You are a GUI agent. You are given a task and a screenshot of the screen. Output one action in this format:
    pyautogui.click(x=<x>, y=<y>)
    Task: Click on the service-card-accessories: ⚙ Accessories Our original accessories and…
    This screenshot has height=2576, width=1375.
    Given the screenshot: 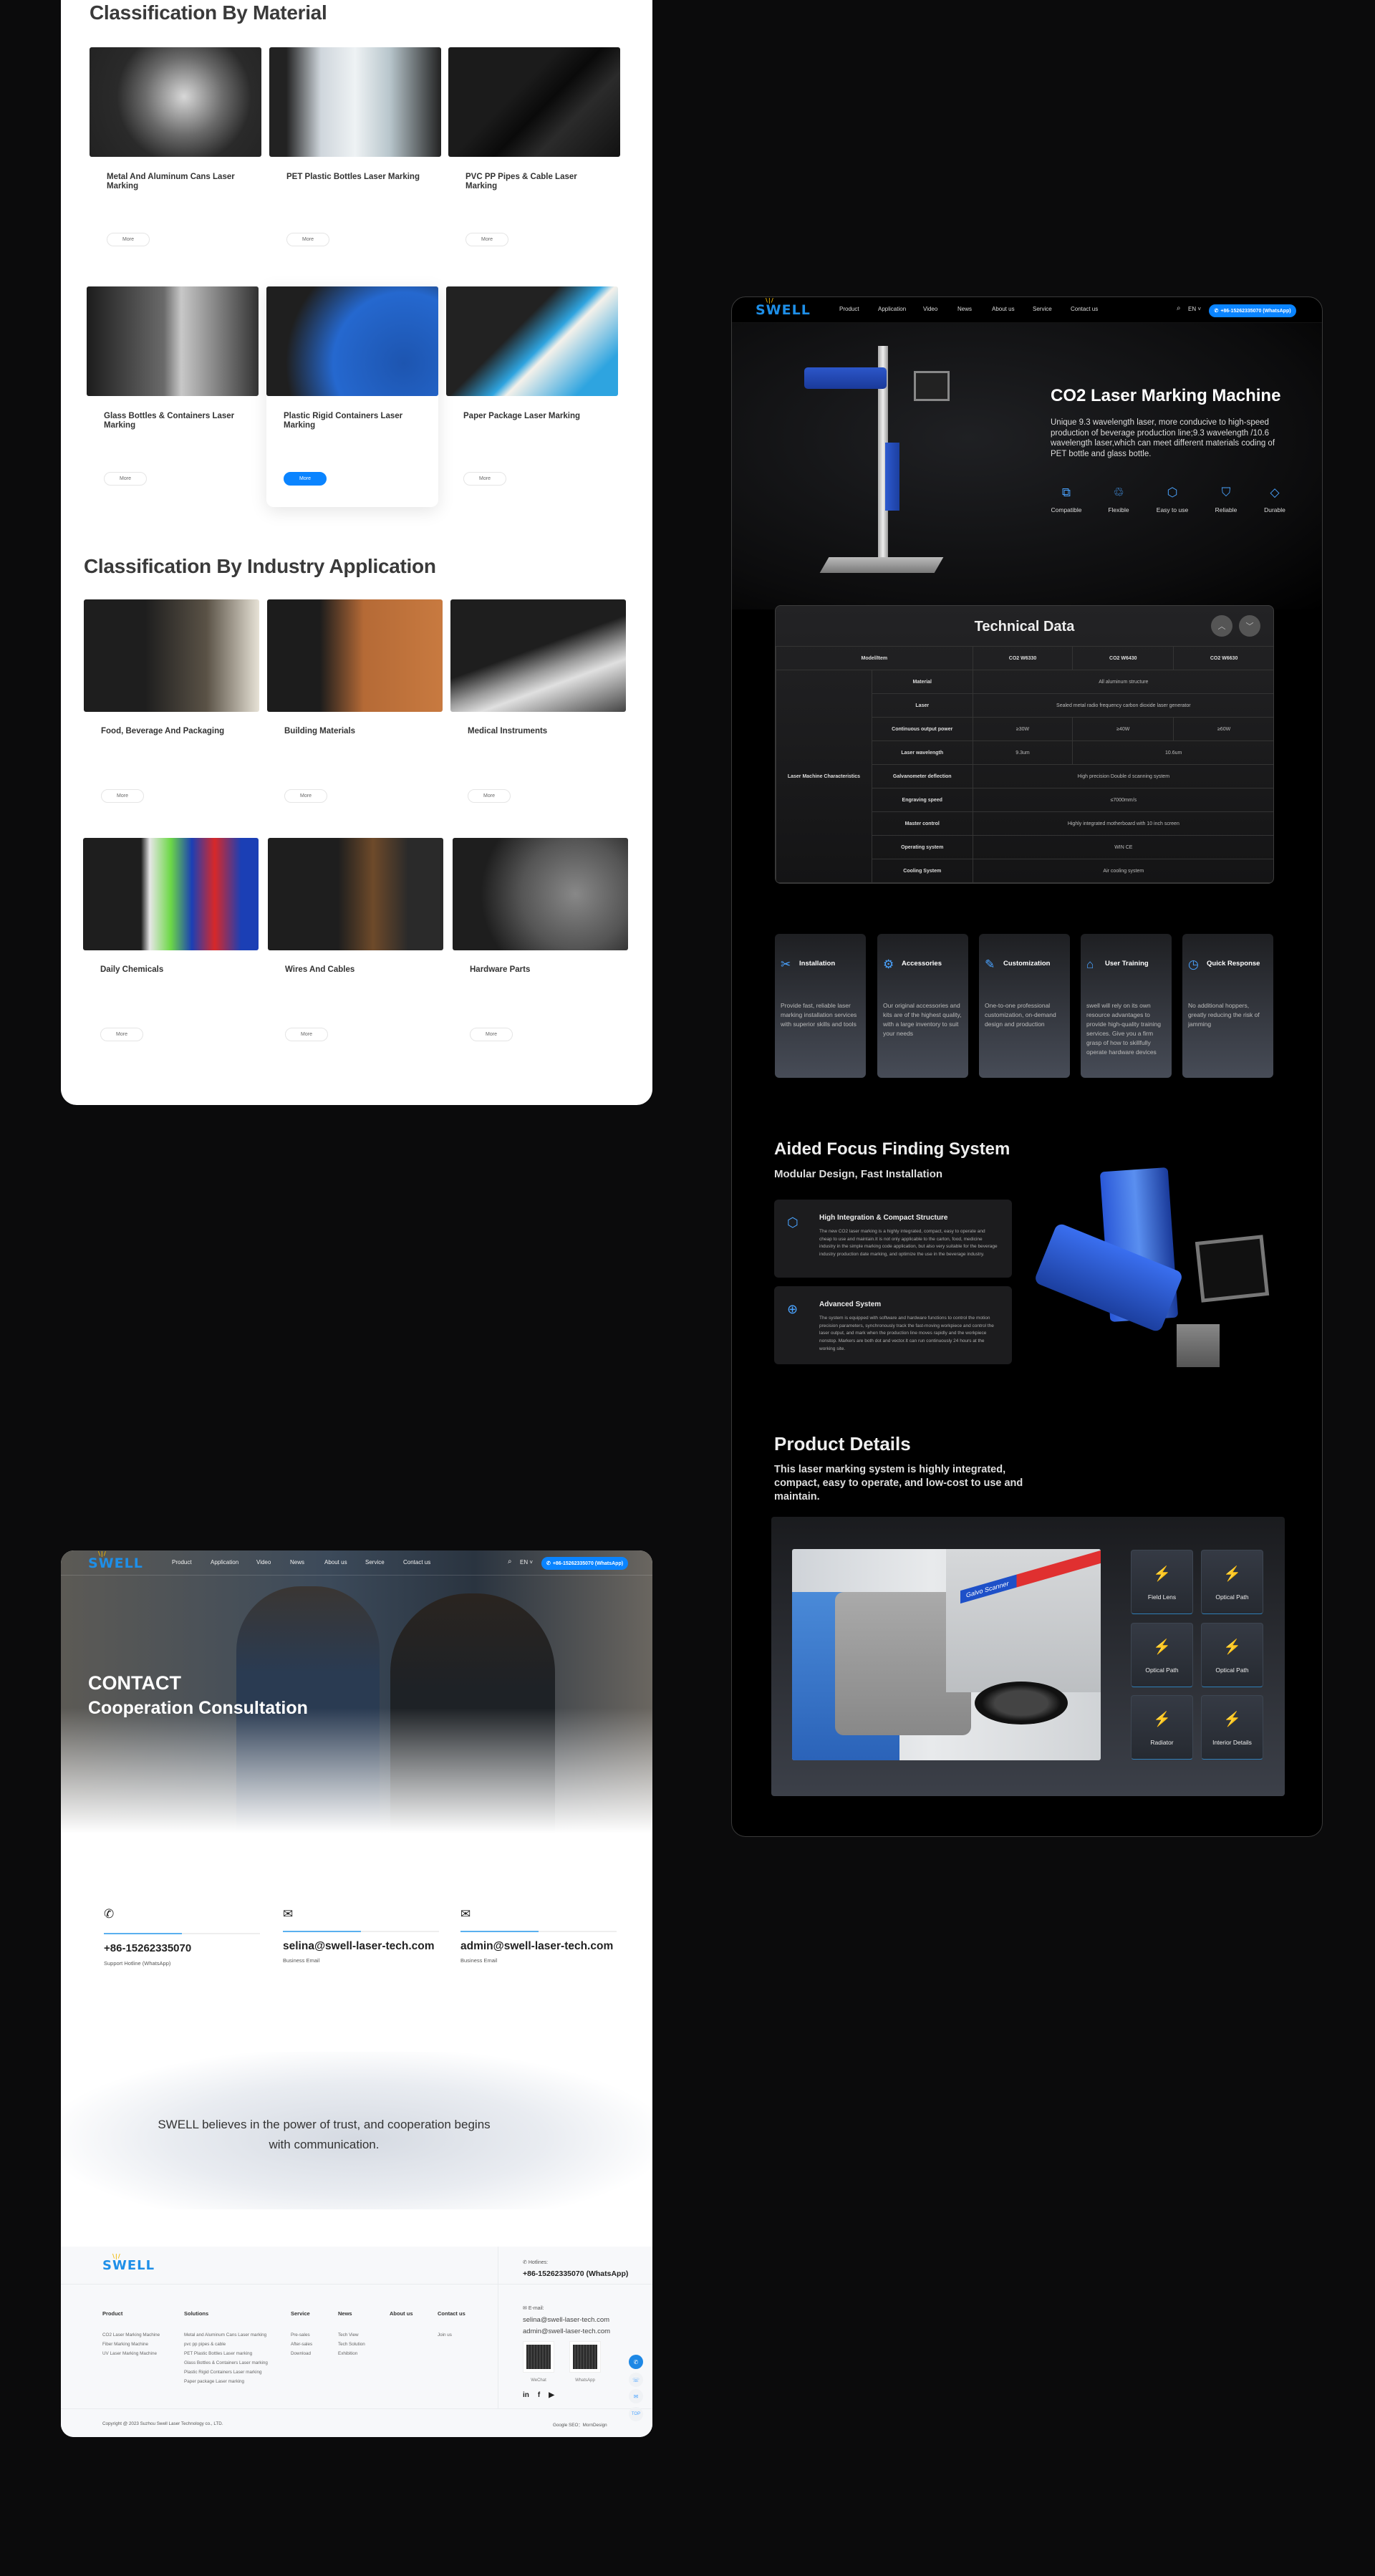 What is the action you would take?
    pyautogui.click(x=923, y=1006)
    